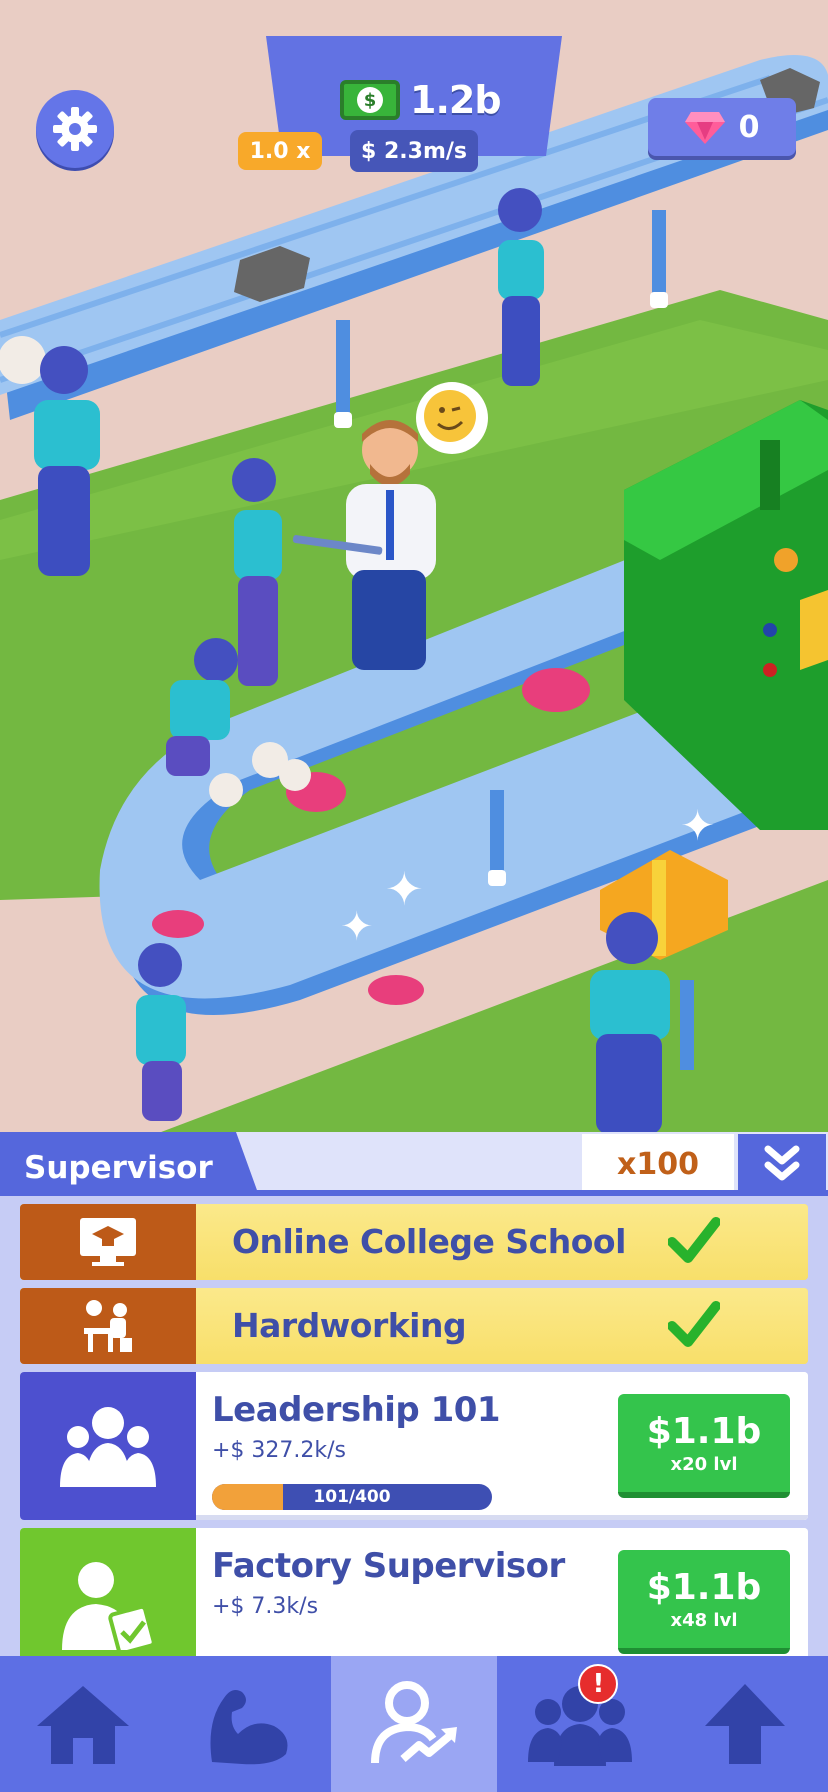 The width and height of the screenshot is (828, 1792). What do you see at coordinates (279, 1450) in the screenshot?
I see `upgrade-income: +$ 327.2k/s` at bounding box center [279, 1450].